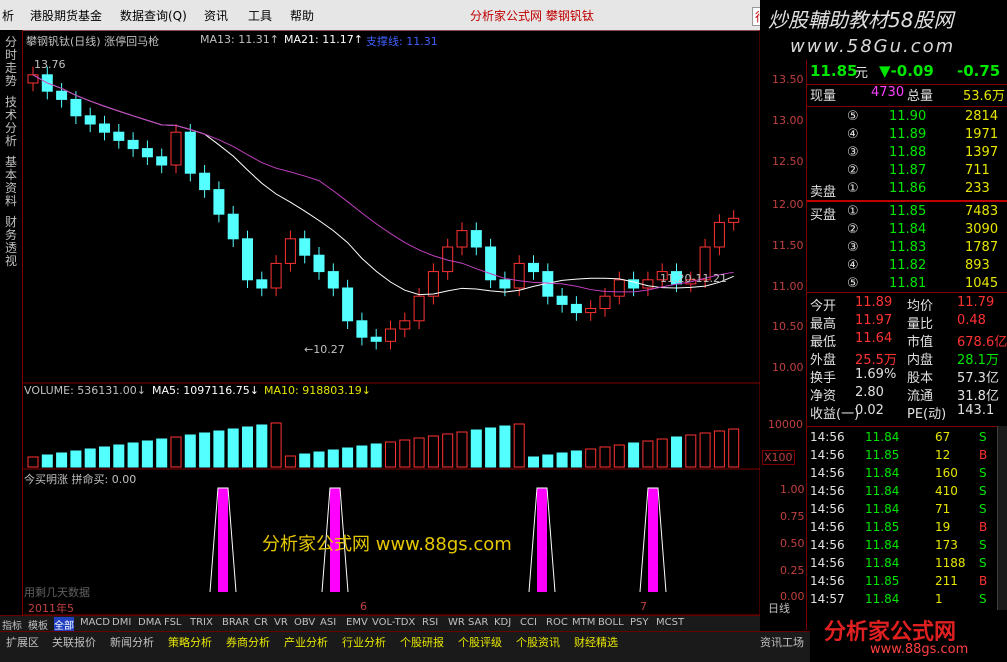 This screenshot has height=662, width=1007. Describe the element at coordinates (557, 622) in the screenshot. I see `indicator-tab-roc: ROC` at that location.